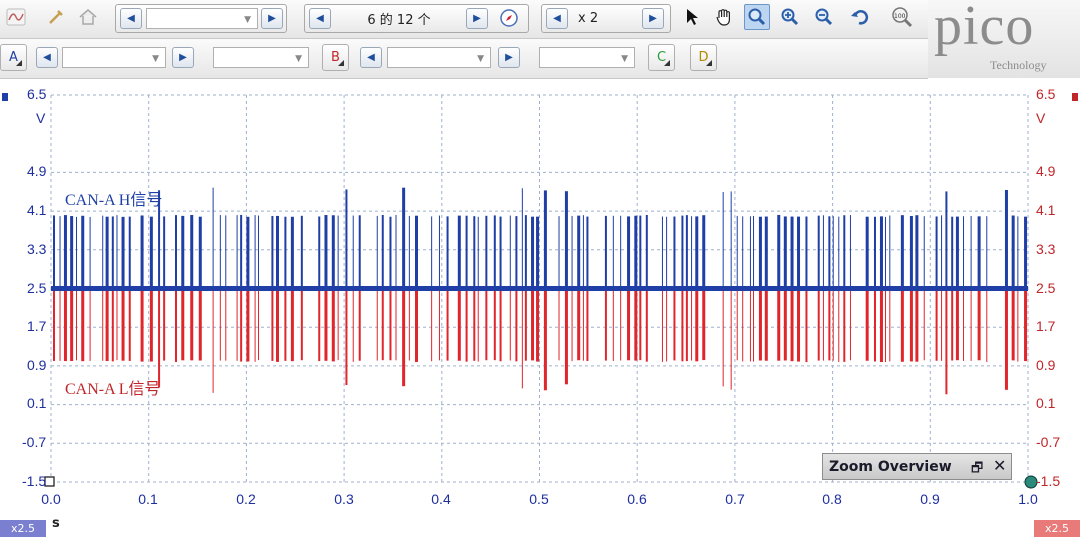 This screenshot has width=1080, height=537. What do you see at coordinates (860, 17) in the screenshot?
I see `undo-zoom-icon` at bounding box center [860, 17].